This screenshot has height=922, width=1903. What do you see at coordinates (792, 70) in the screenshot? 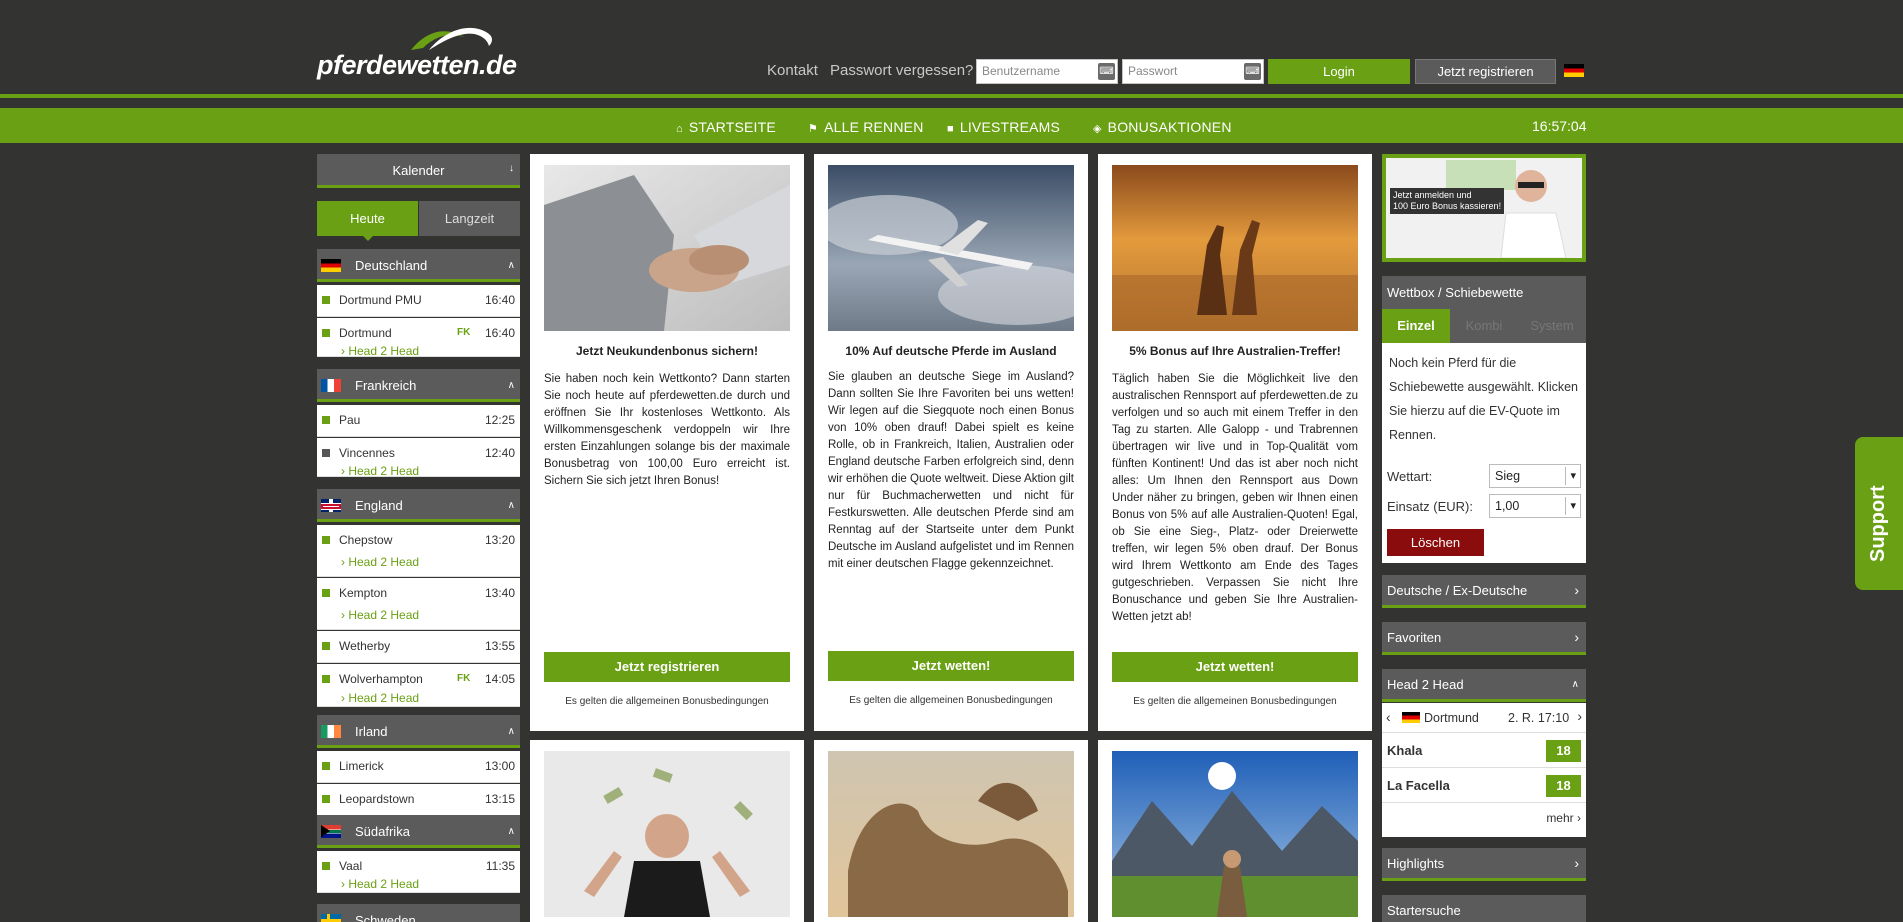
I see `contact-link: Kontakt` at bounding box center [792, 70].